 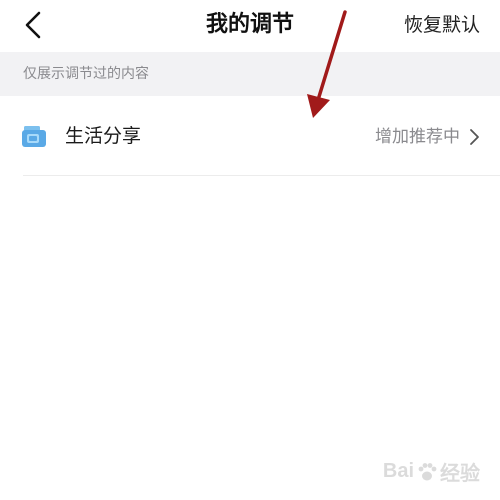 I want to click on row-value: 增加推荐中, so click(x=417, y=137).